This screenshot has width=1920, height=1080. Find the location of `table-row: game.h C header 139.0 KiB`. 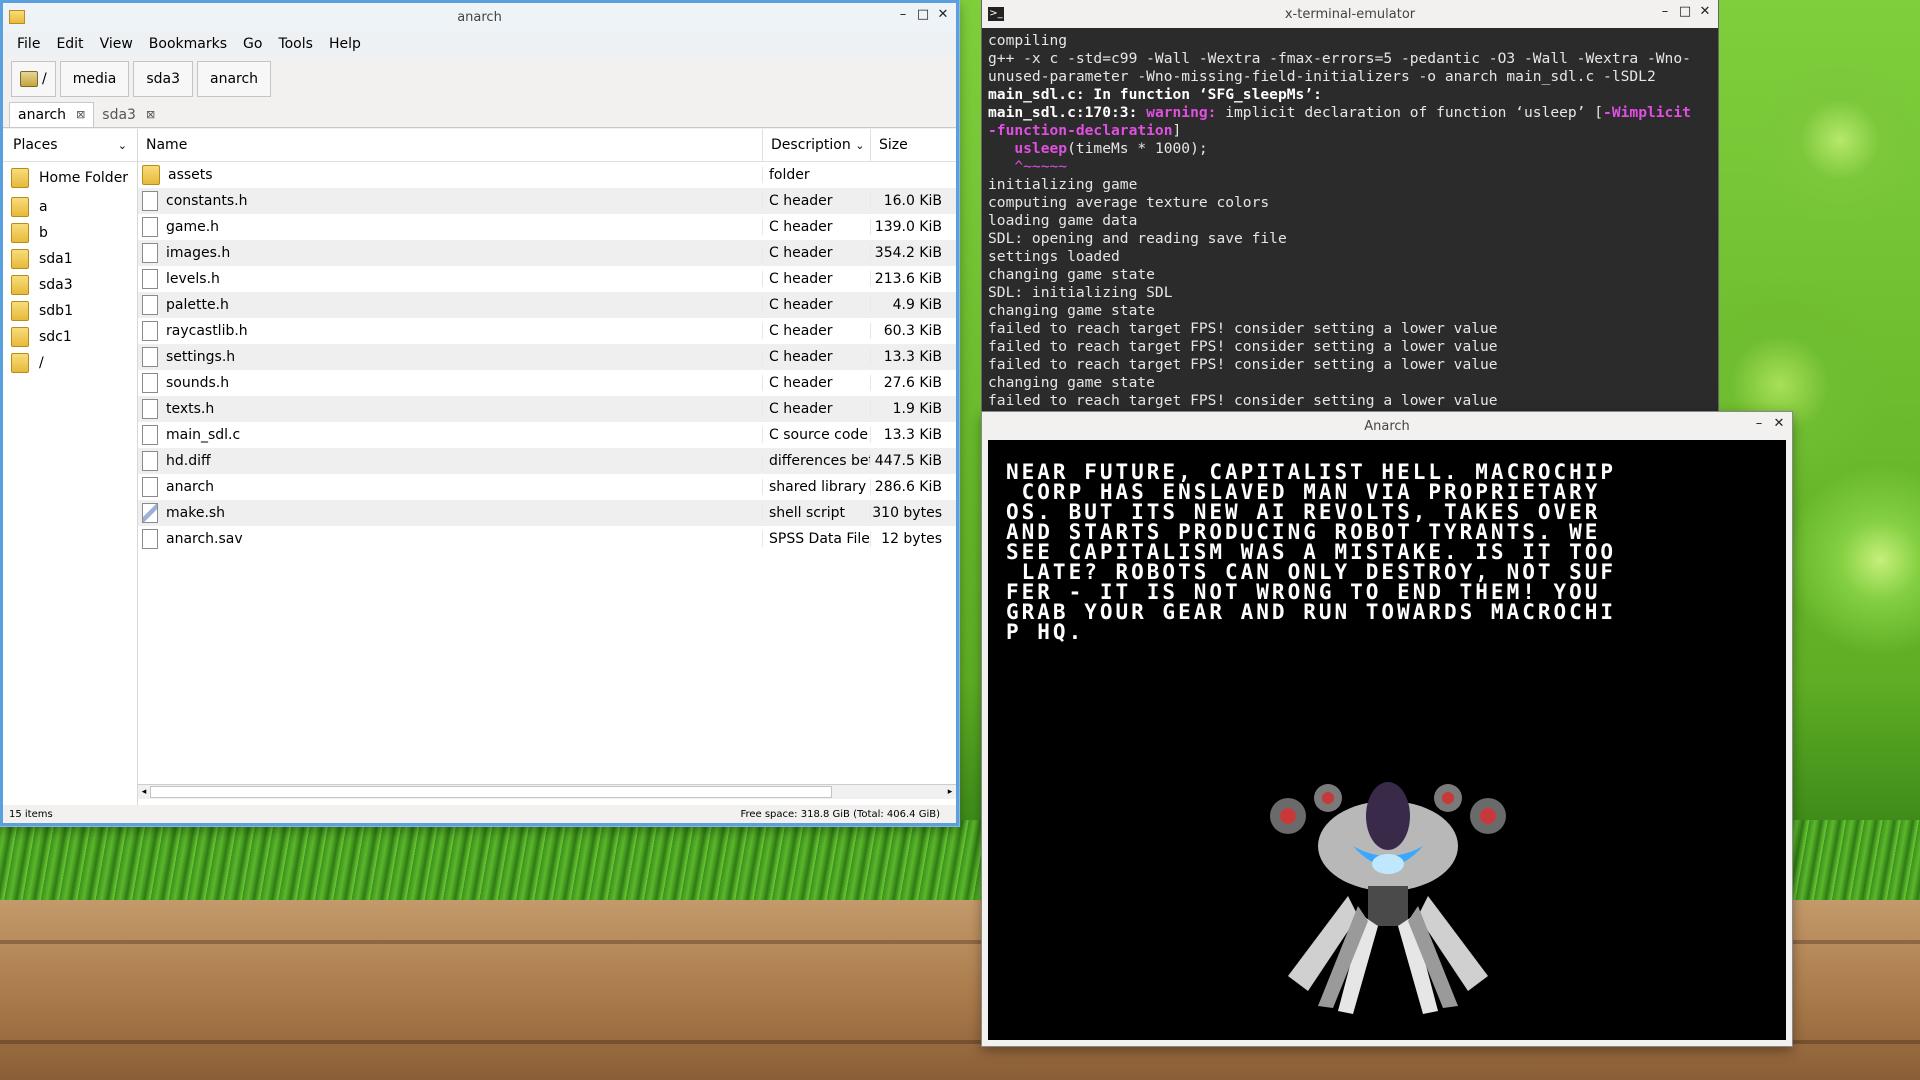

table-row: game.h C header 139.0 KiB is located at coordinates (547, 227).